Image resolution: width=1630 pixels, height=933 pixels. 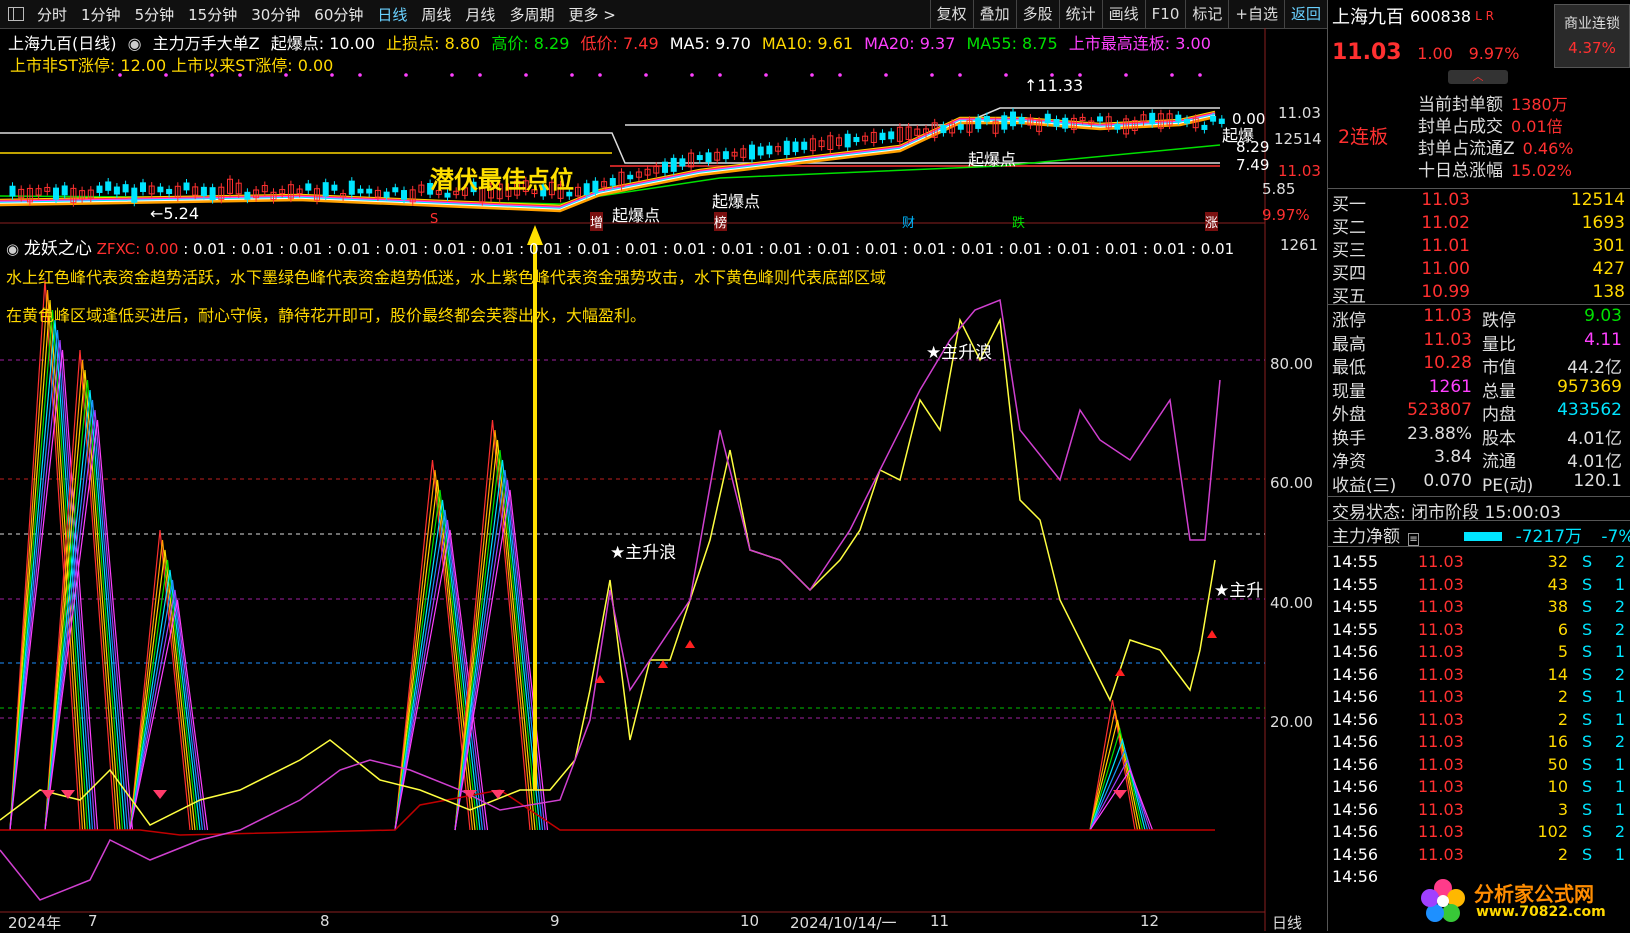 What do you see at coordinates (1478, 77) in the screenshot?
I see `expand-icon: ︿` at bounding box center [1478, 77].